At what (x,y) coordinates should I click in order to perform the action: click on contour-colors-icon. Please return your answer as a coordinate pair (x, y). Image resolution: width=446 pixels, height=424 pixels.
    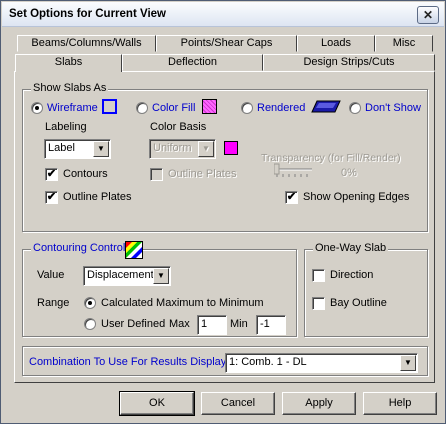
    Looking at the image, I should click on (134, 250).